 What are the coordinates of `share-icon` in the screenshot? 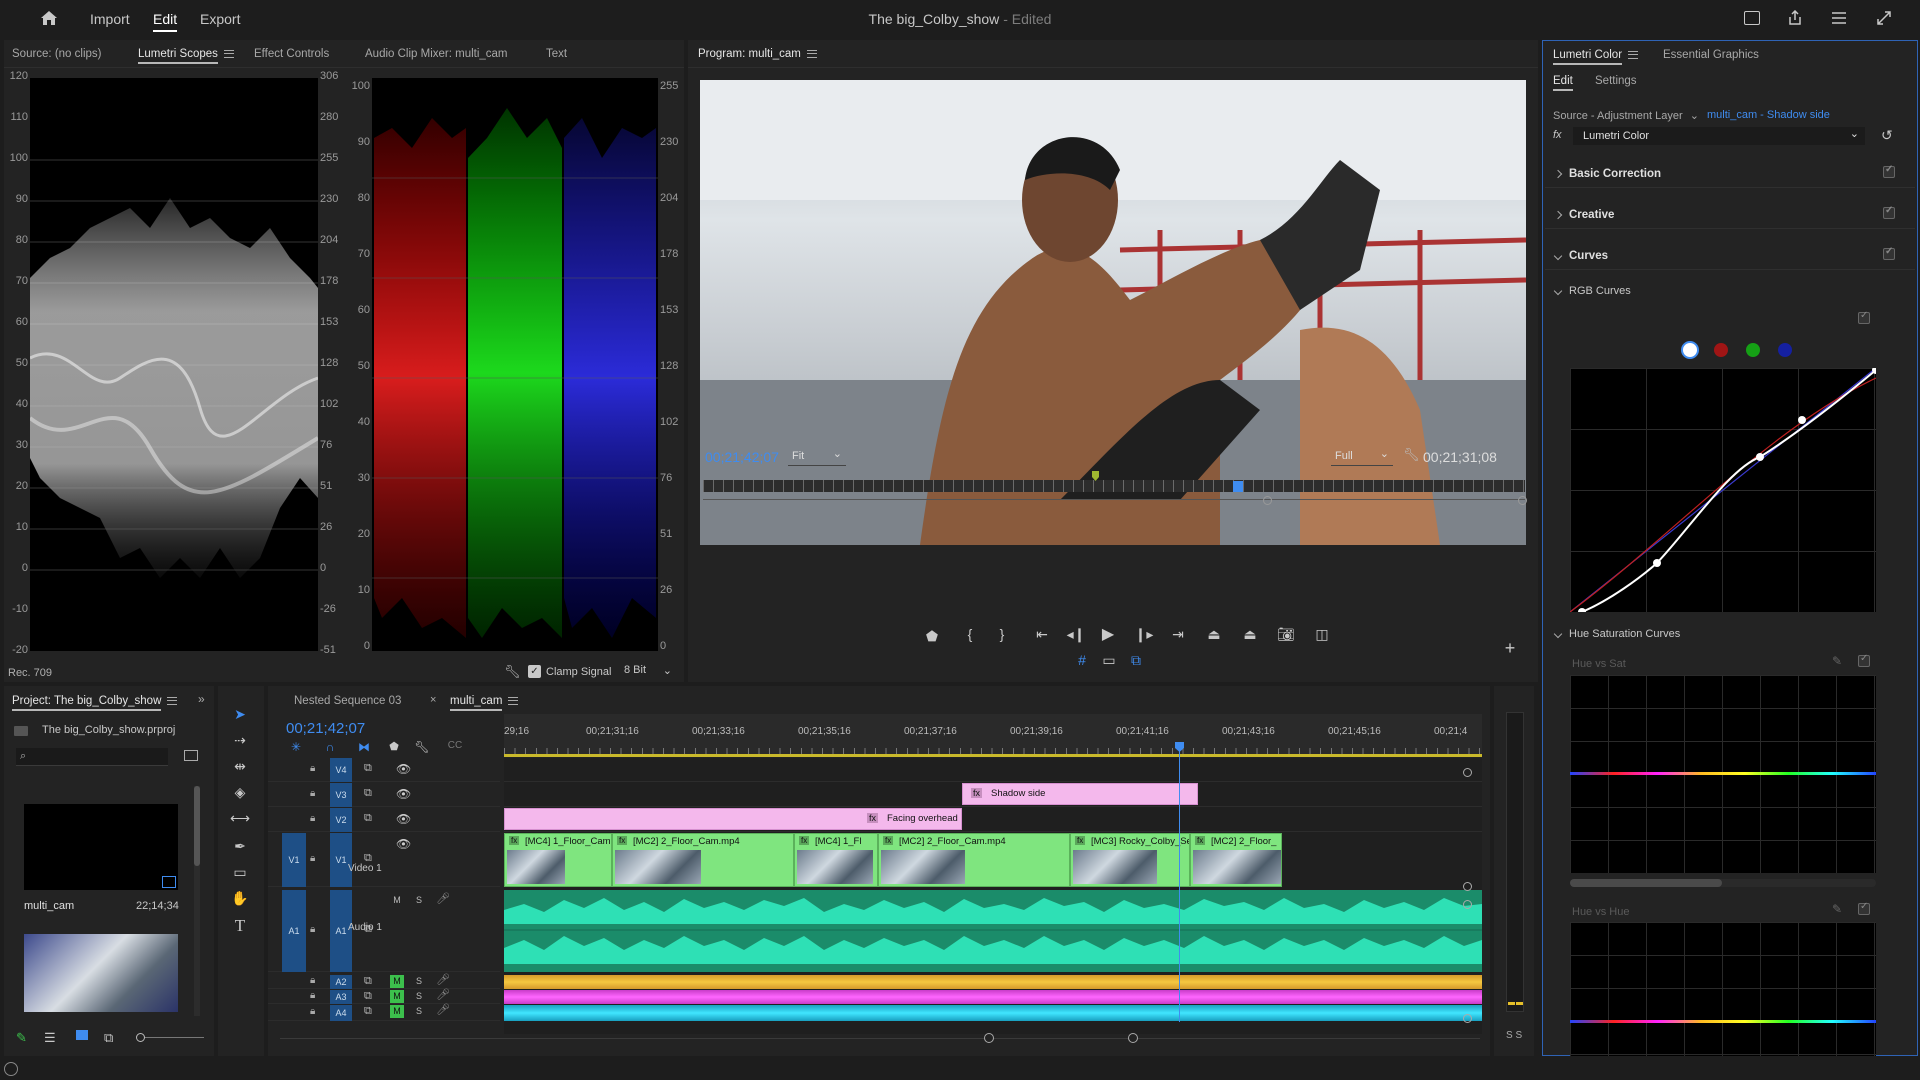 It's located at (1795, 19).